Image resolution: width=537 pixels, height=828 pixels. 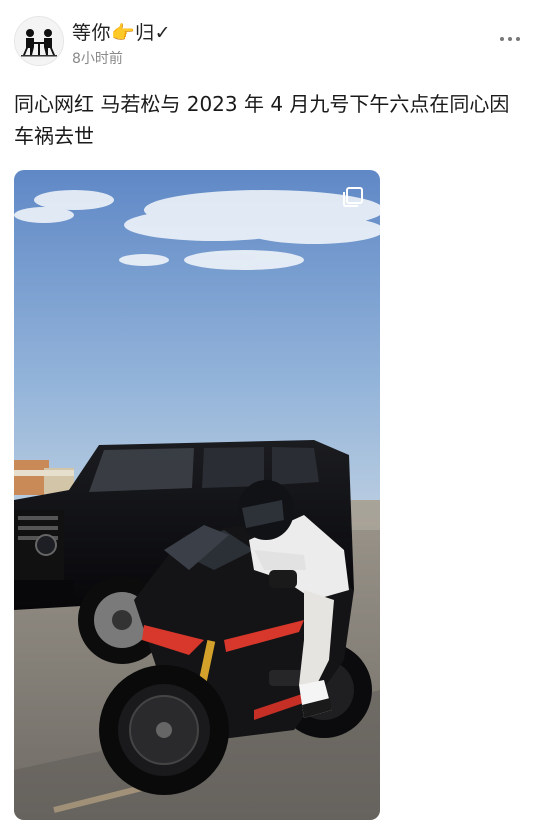 I want to click on post-timestamp: 8小时前, so click(x=97, y=59).